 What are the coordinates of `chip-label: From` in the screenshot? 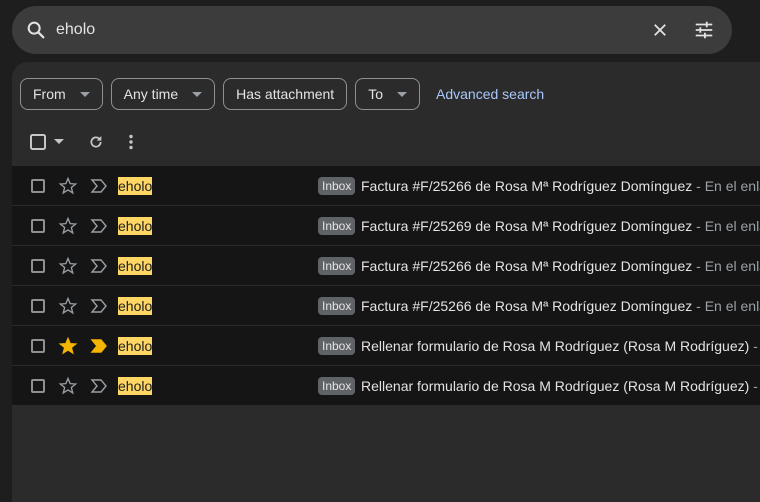 It's located at (49, 94).